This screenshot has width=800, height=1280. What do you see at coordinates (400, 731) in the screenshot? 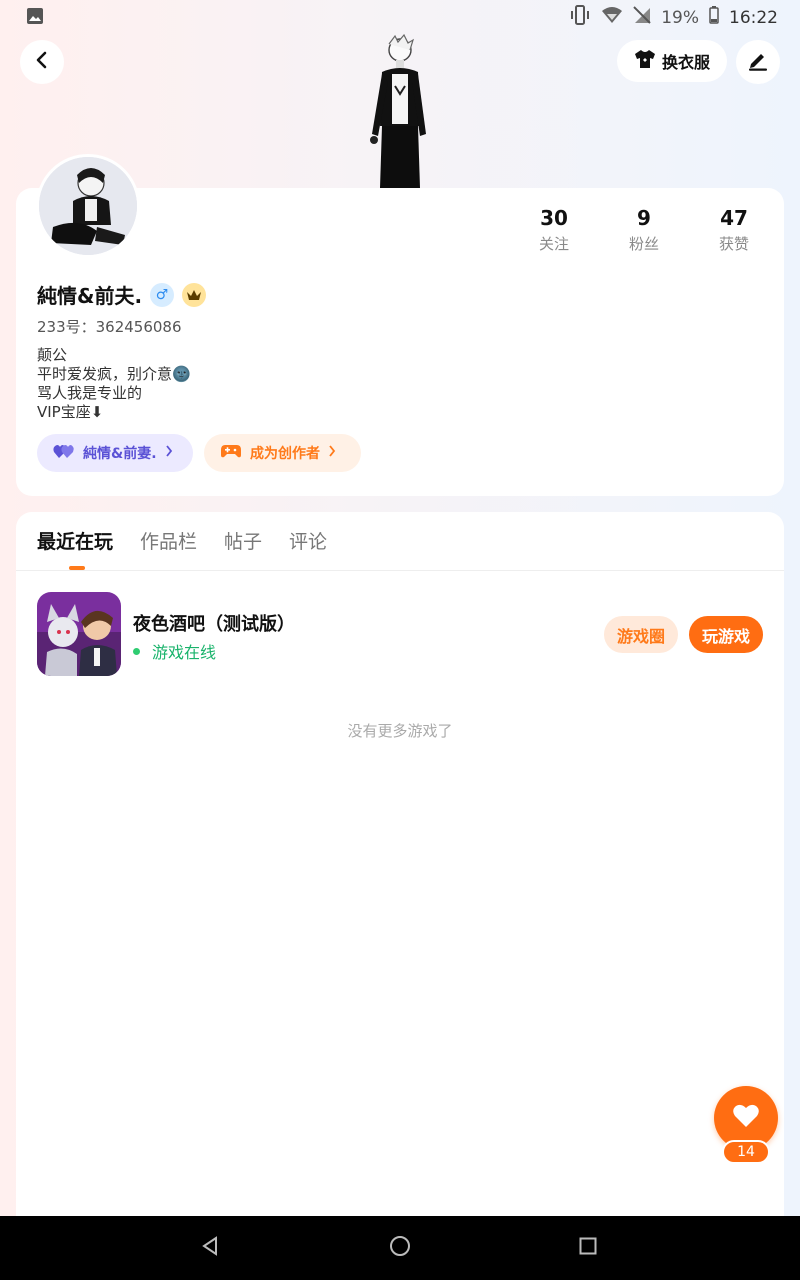
I see `no-more-games-text: 没有更多游戏了` at bounding box center [400, 731].